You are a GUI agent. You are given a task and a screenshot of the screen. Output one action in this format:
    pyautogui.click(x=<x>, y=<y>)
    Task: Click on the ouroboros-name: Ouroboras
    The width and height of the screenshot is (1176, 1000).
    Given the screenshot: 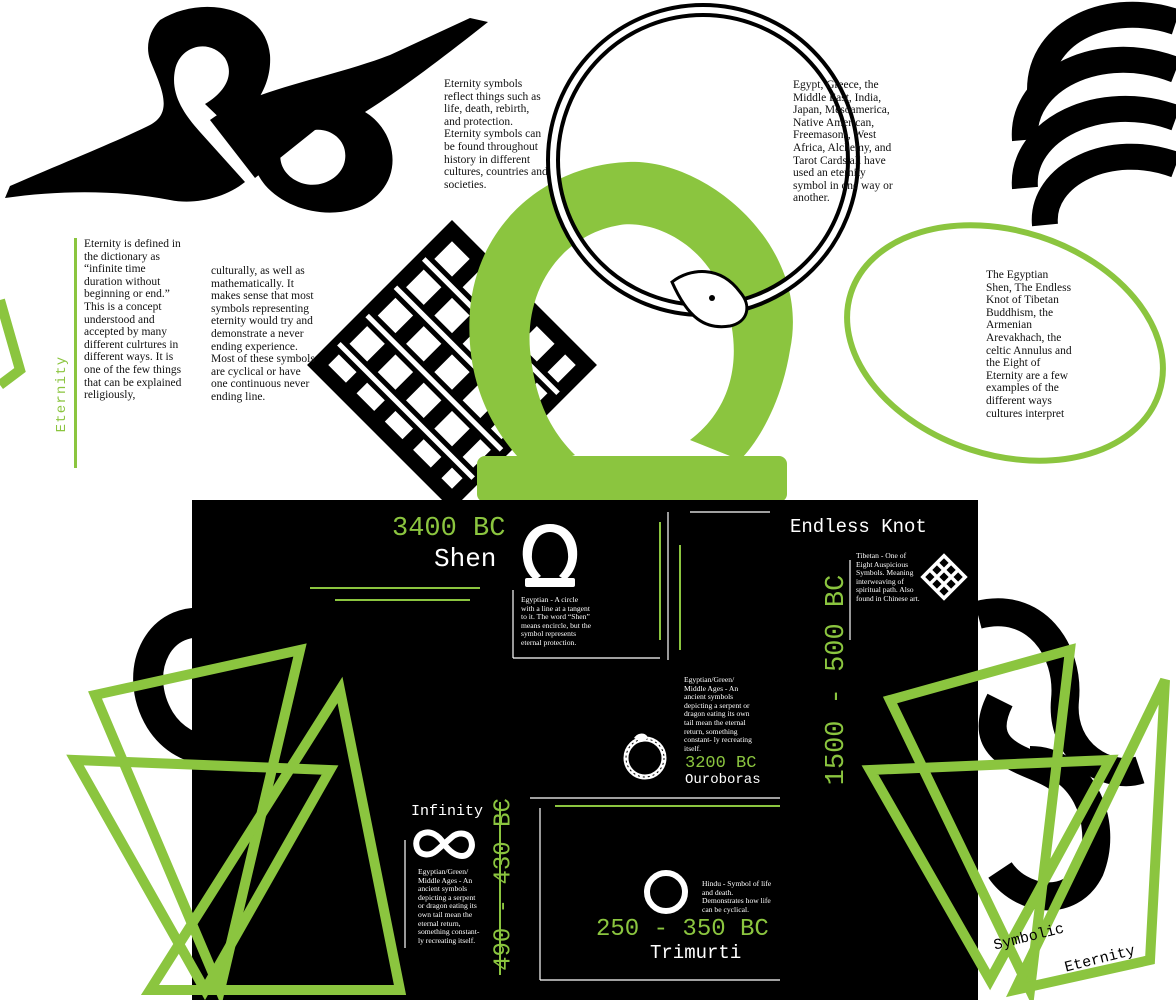 What is the action you would take?
    pyautogui.click(x=723, y=780)
    